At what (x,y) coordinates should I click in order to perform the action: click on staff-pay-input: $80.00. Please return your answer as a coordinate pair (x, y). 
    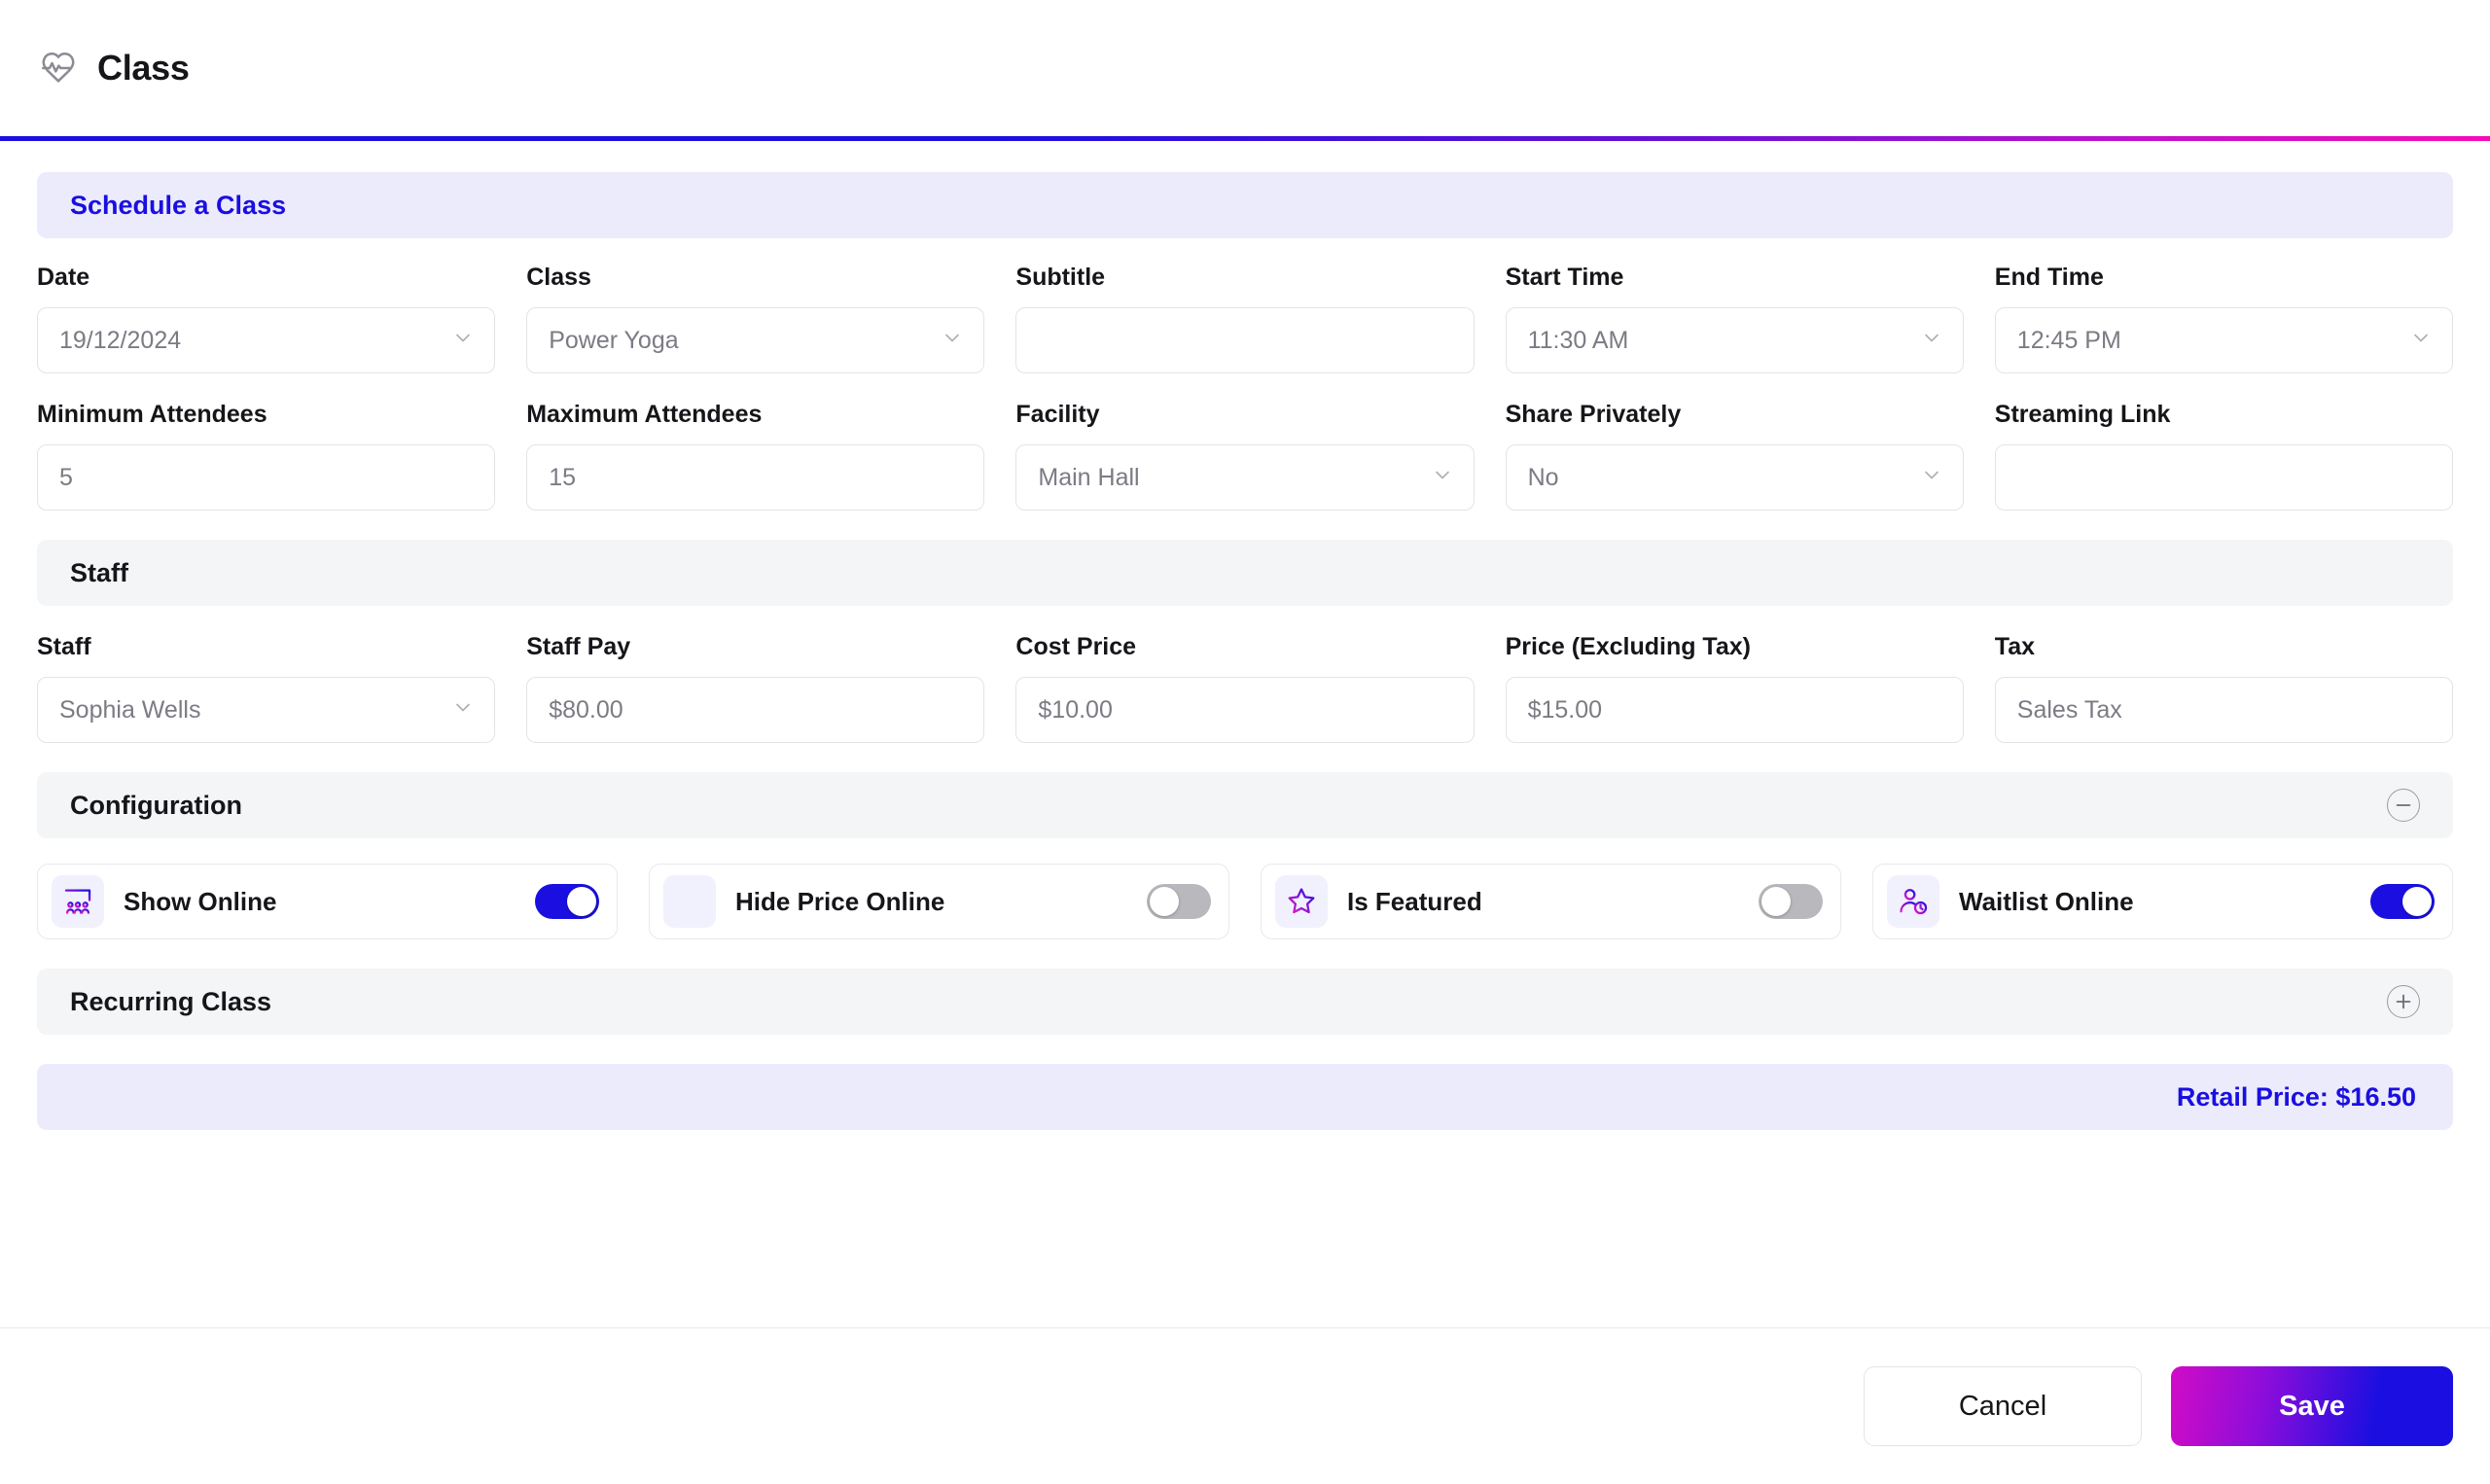
    Looking at the image, I should click on (755, 710).